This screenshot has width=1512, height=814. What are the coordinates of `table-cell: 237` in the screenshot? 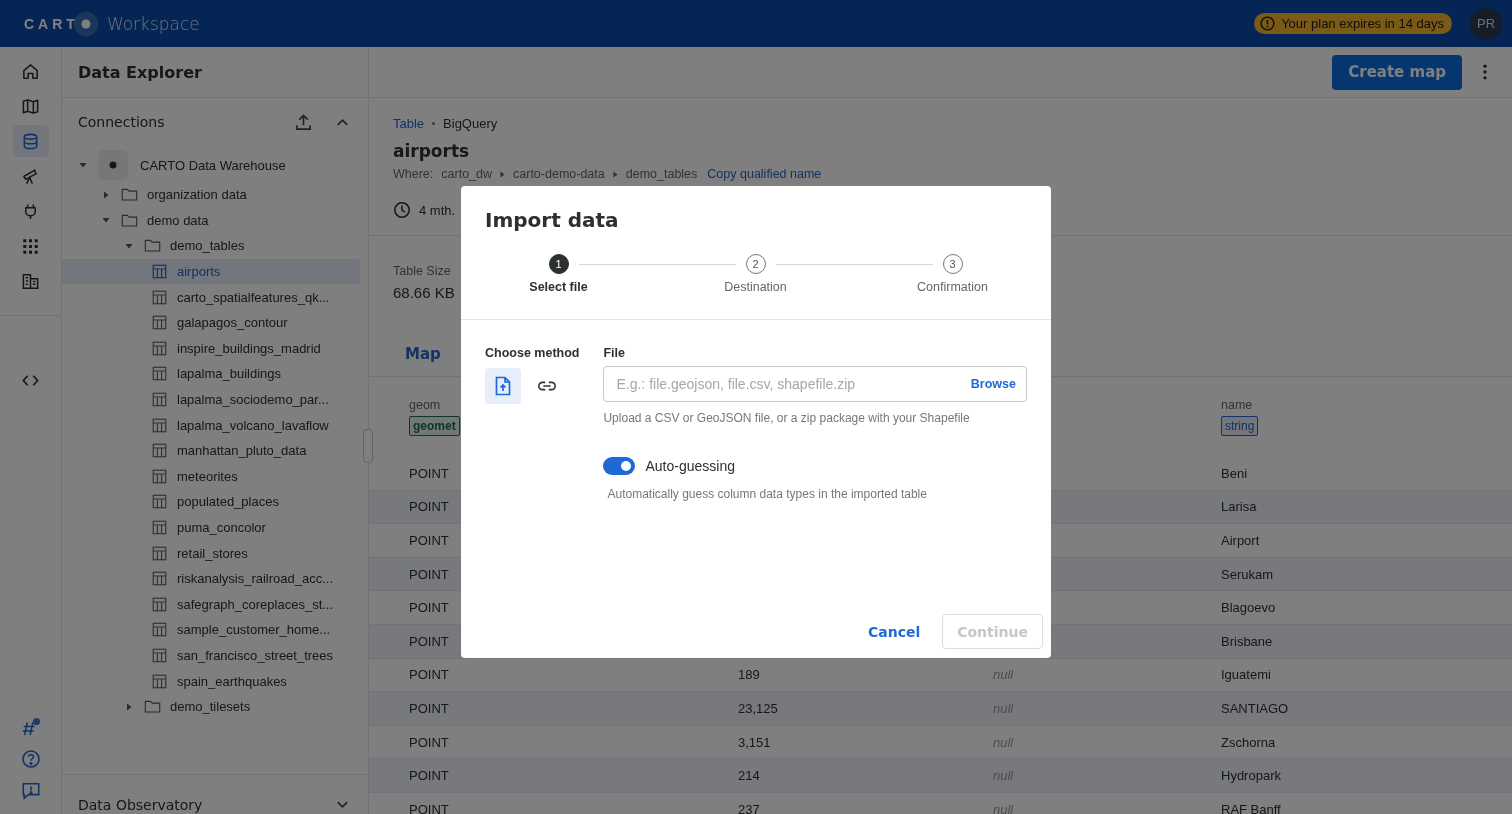 It's located at (749, 807).